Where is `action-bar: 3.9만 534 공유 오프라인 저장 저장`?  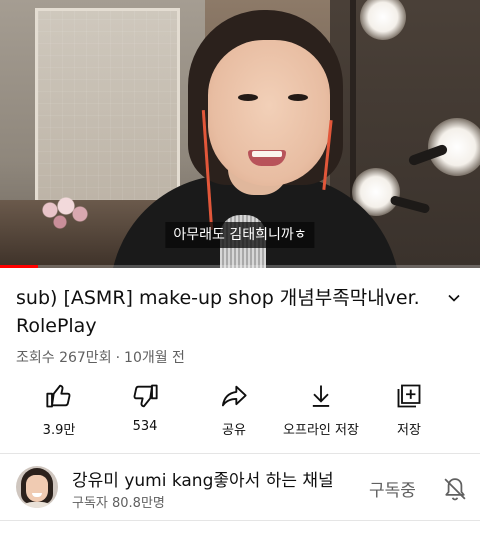 action-bar: 3.9만 534 공유 오프라인 저장 저장 is located at coordinates (240, 413).